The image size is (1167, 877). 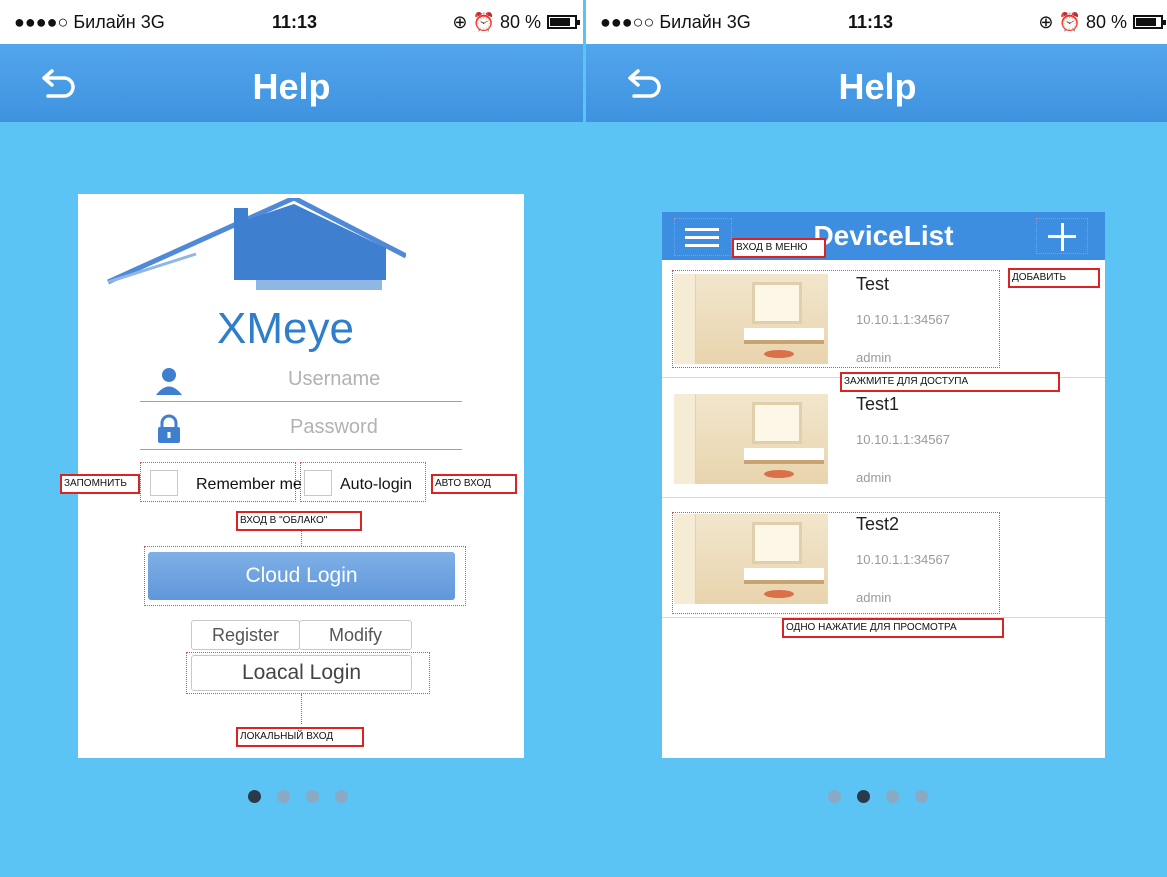 What do you see at coordinates (169, 381) in the screenshot?
I see `user-icon` at bounding box center [169, 381].